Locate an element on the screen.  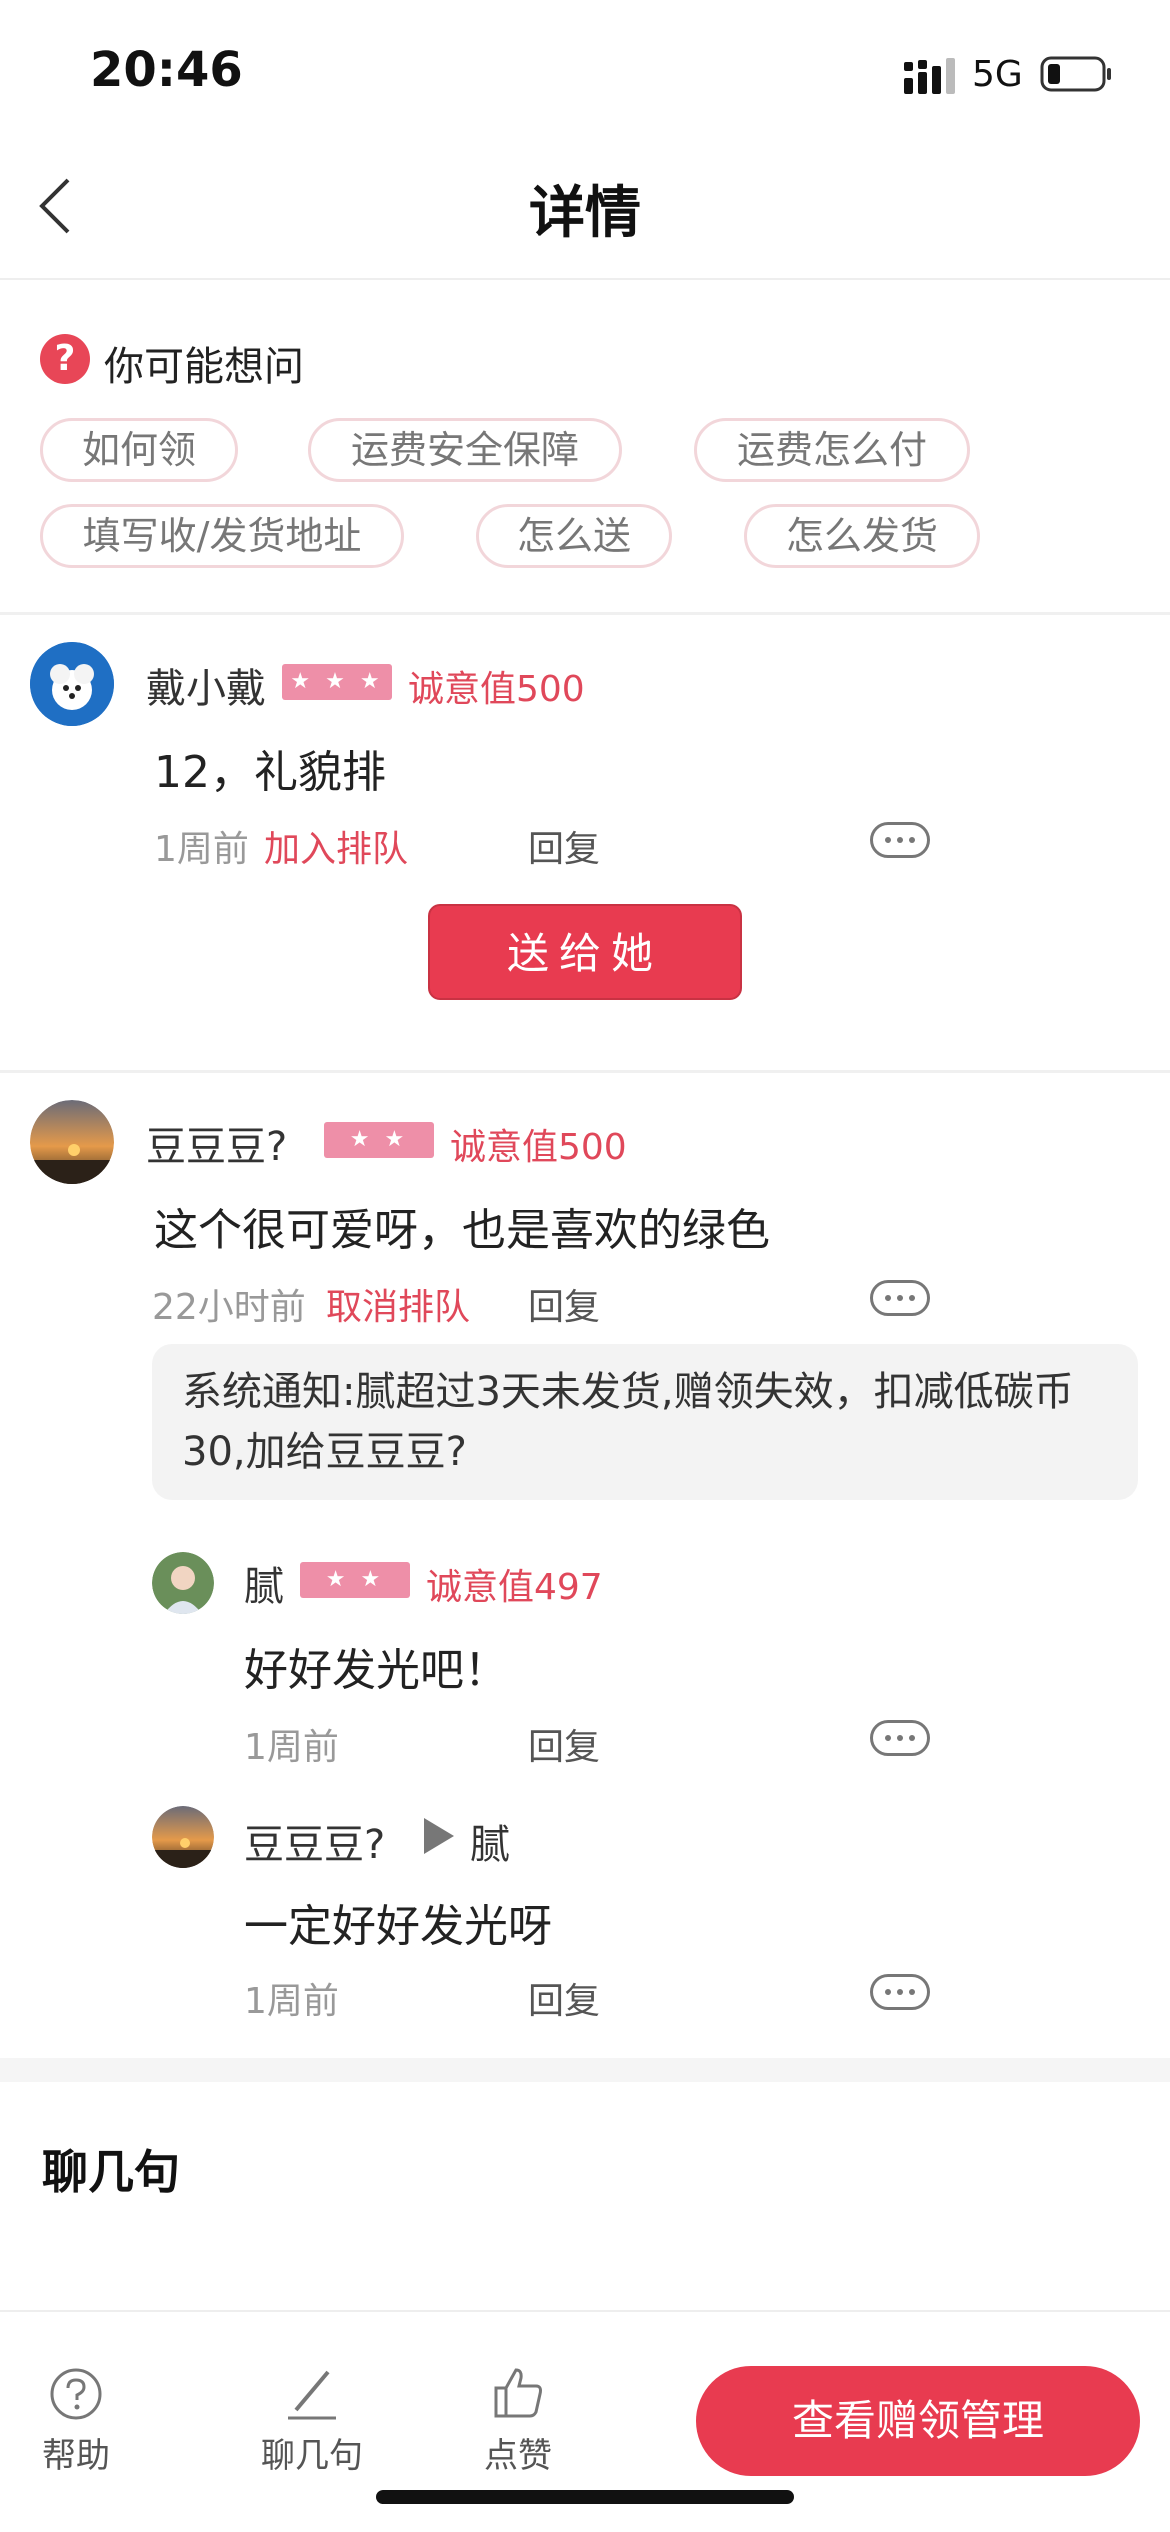
network-label: 5G is located at coordinates (997, 74).